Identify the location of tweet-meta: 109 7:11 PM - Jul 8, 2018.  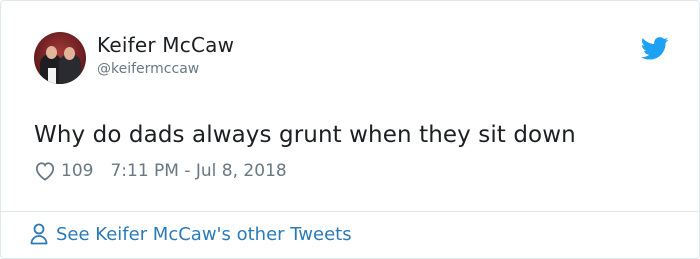
(160, 171).